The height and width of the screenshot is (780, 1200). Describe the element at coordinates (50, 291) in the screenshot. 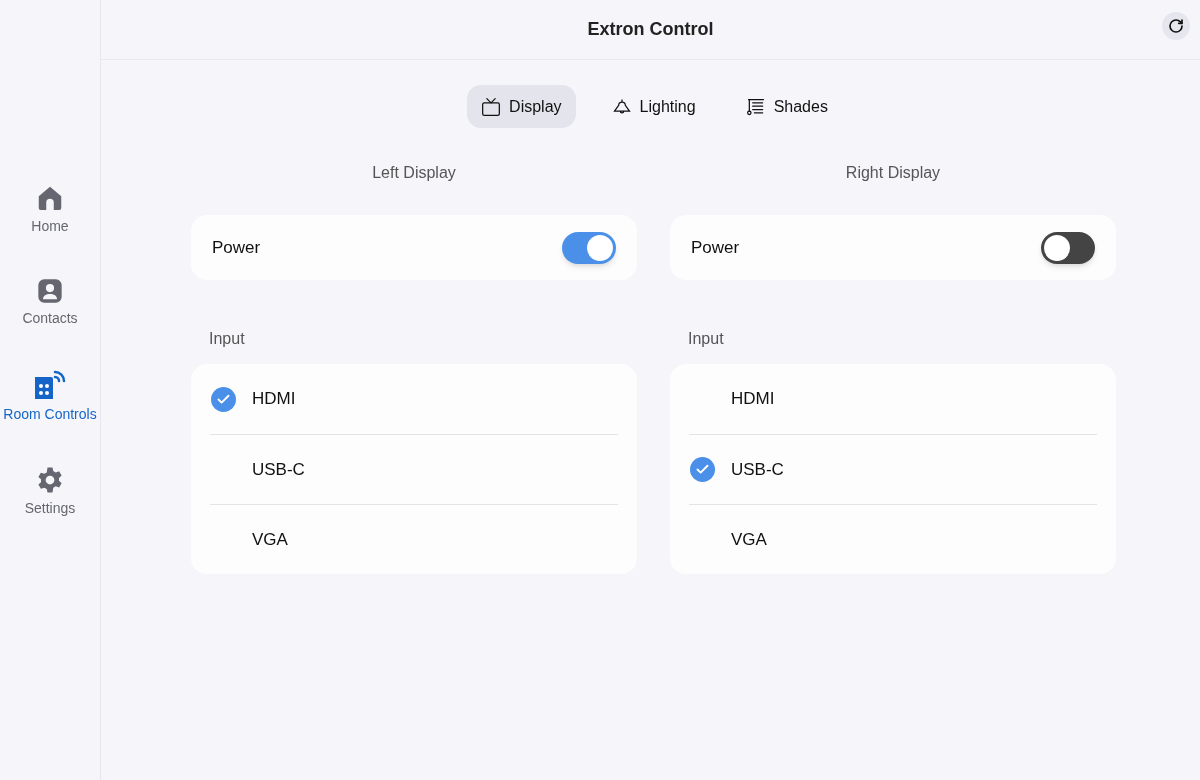

I see `contact-card-icon` at that location.